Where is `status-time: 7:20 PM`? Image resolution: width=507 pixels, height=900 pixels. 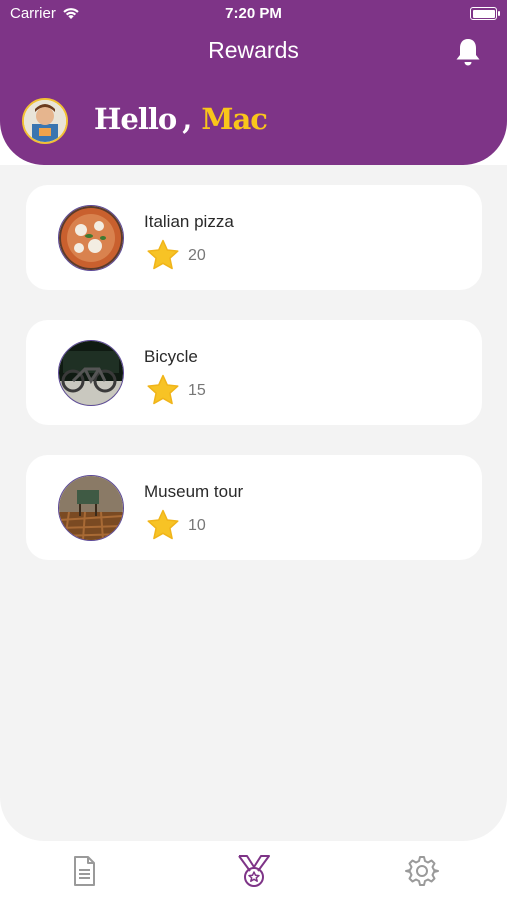
status-time: 7:20 PM is located at coordinates (253, 13).